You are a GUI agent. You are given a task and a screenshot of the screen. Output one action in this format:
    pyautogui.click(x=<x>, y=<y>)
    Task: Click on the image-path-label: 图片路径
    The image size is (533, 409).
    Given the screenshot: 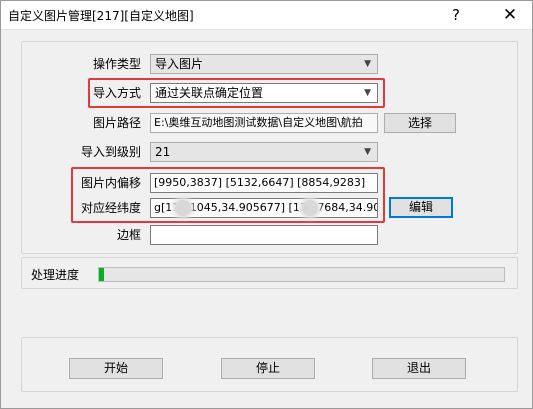 What is the action you would take?
    pyautogui.click(x=116, y=123)
    